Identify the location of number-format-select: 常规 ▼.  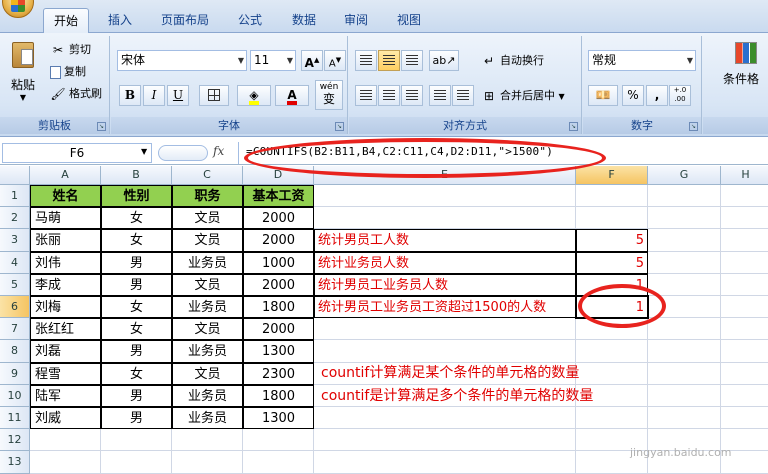
(642, 60).